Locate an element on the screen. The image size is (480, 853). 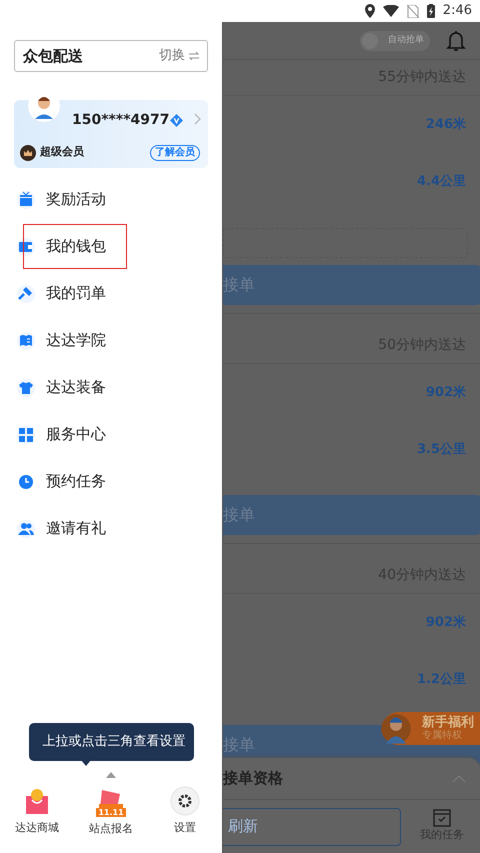
gift-icon is located at coordinates (26, 199).